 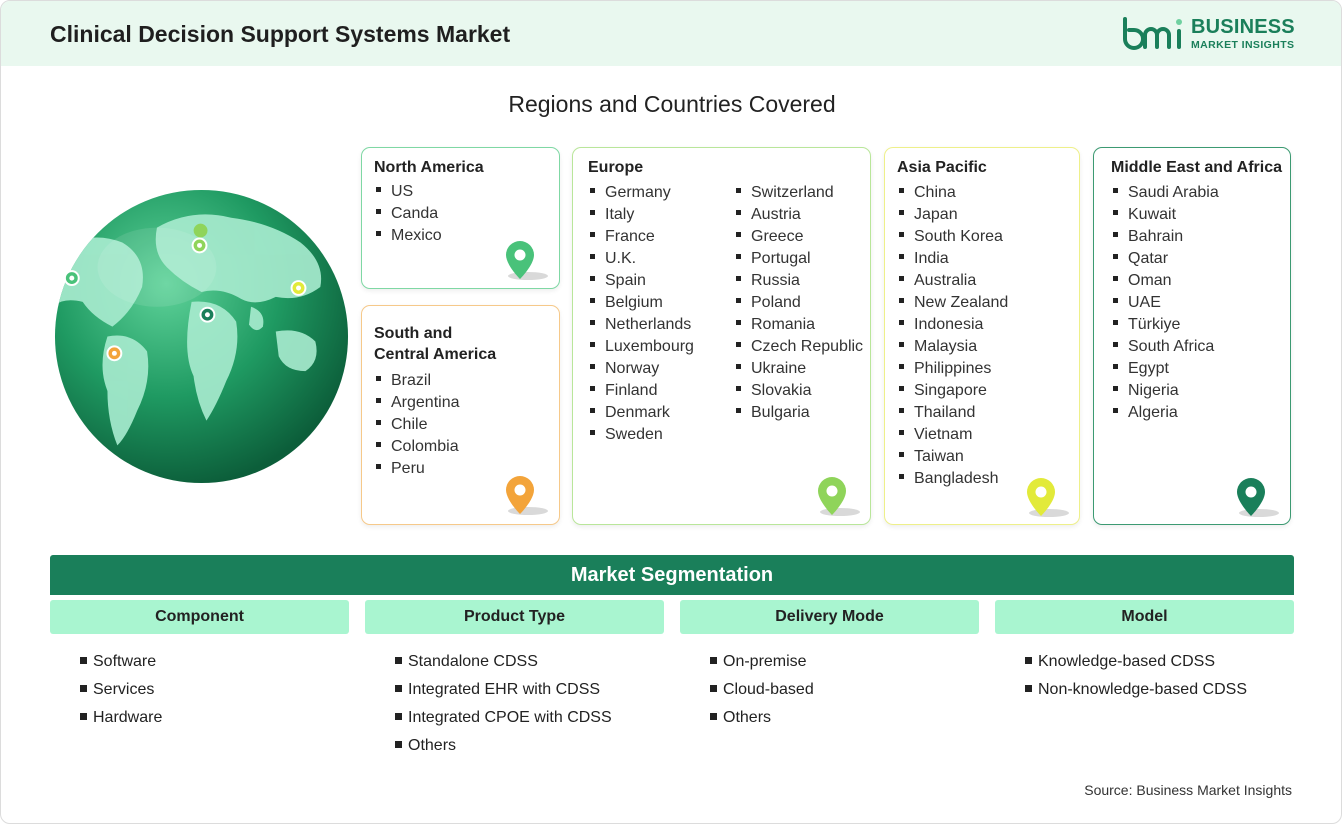 What do you see at coordinates (799, 413) in the screenshot?
I see `list-item: Bulgaria` at bounding box center [799, 413].